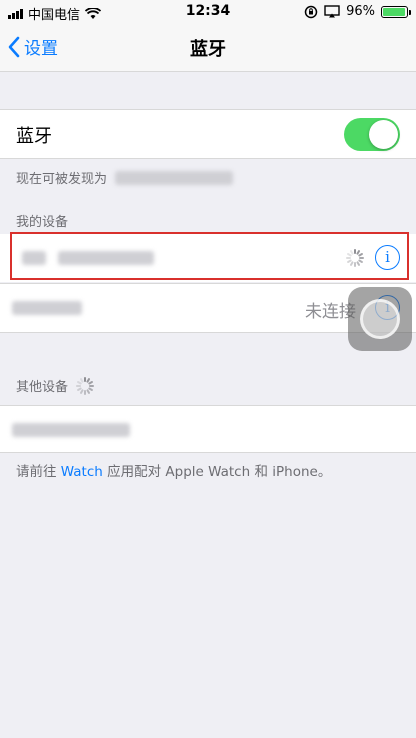 The image size is (416, 738). I want to click on searching-spinner-icon, so click(85, 385).